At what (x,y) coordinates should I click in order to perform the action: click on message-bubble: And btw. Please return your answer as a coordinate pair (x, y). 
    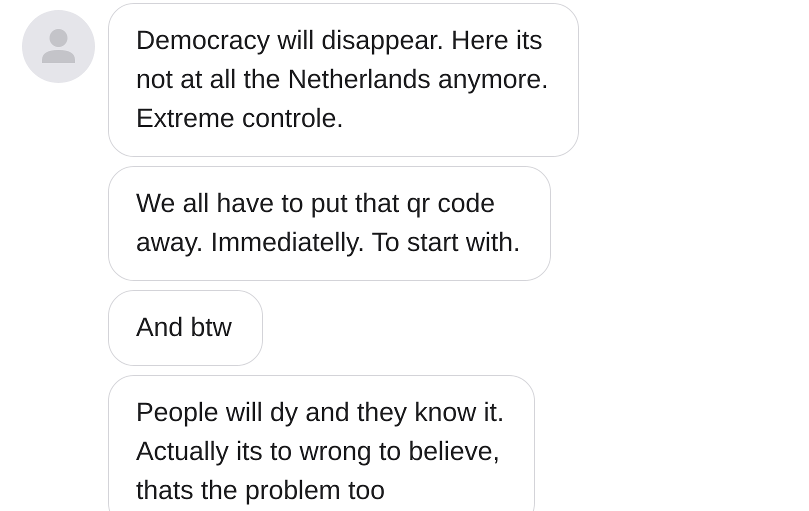
    Looking at the image, I should click on (185, 328).